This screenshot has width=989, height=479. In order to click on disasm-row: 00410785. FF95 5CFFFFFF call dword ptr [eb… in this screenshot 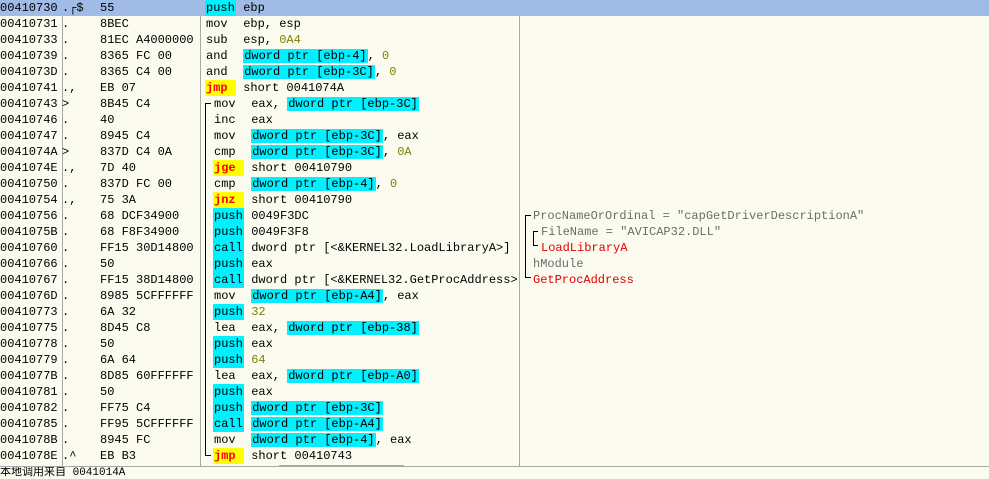, I will do `click(494, 424)`.